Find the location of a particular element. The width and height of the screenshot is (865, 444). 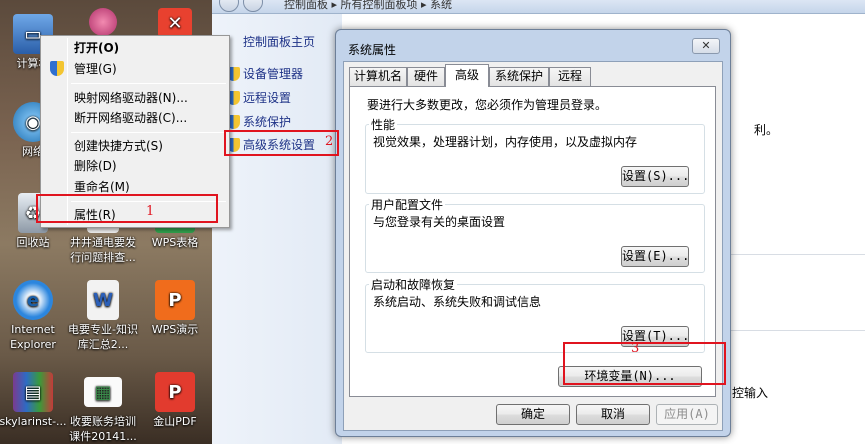

wps-presentation-icon: P is located at coordinates (175, 300).